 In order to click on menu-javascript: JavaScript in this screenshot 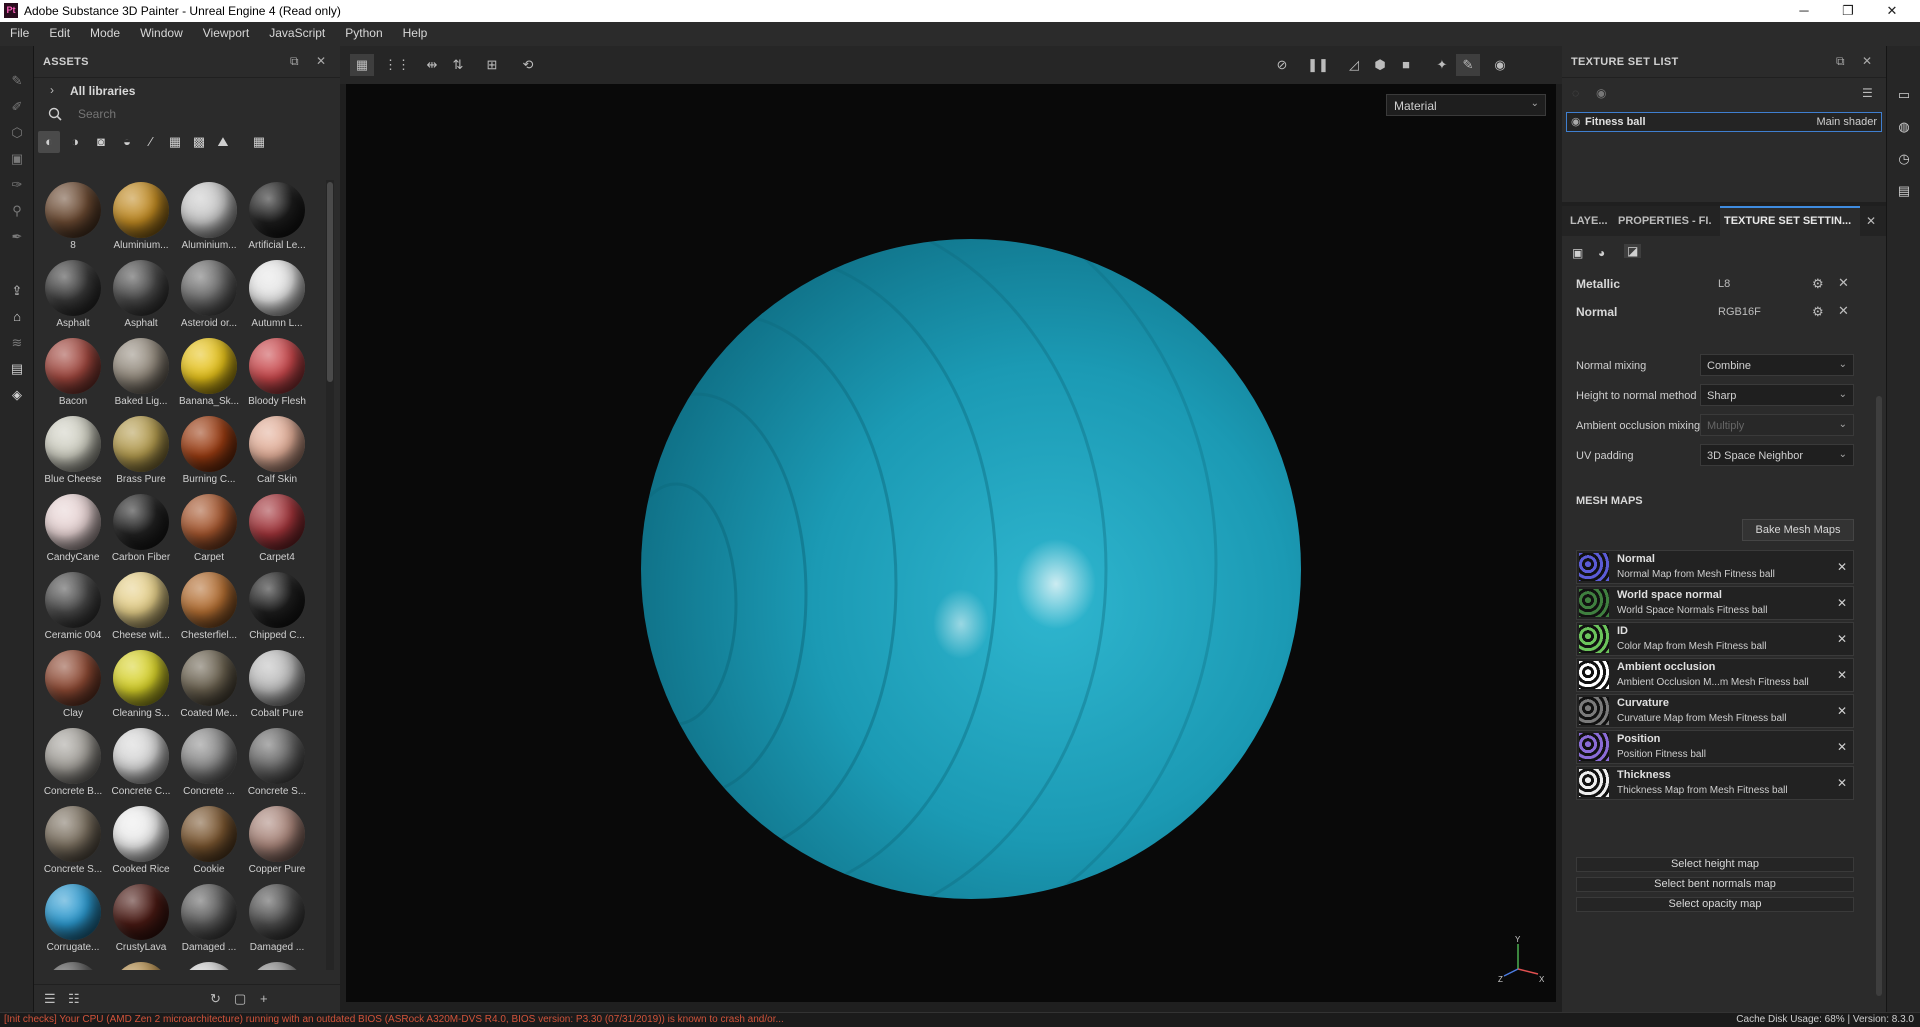, I will do `click(297, 34)`.